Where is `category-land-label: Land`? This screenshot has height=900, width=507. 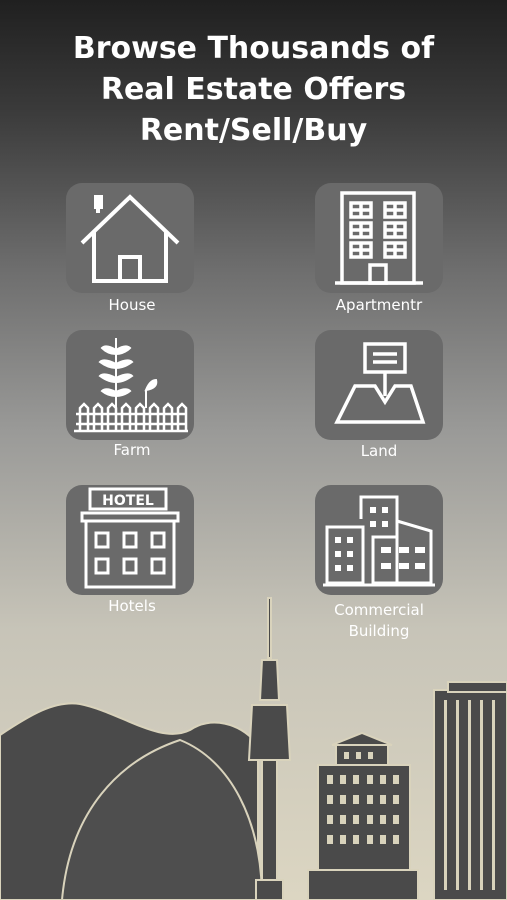
category-land-label: Land is located at coordinates (379, 451).